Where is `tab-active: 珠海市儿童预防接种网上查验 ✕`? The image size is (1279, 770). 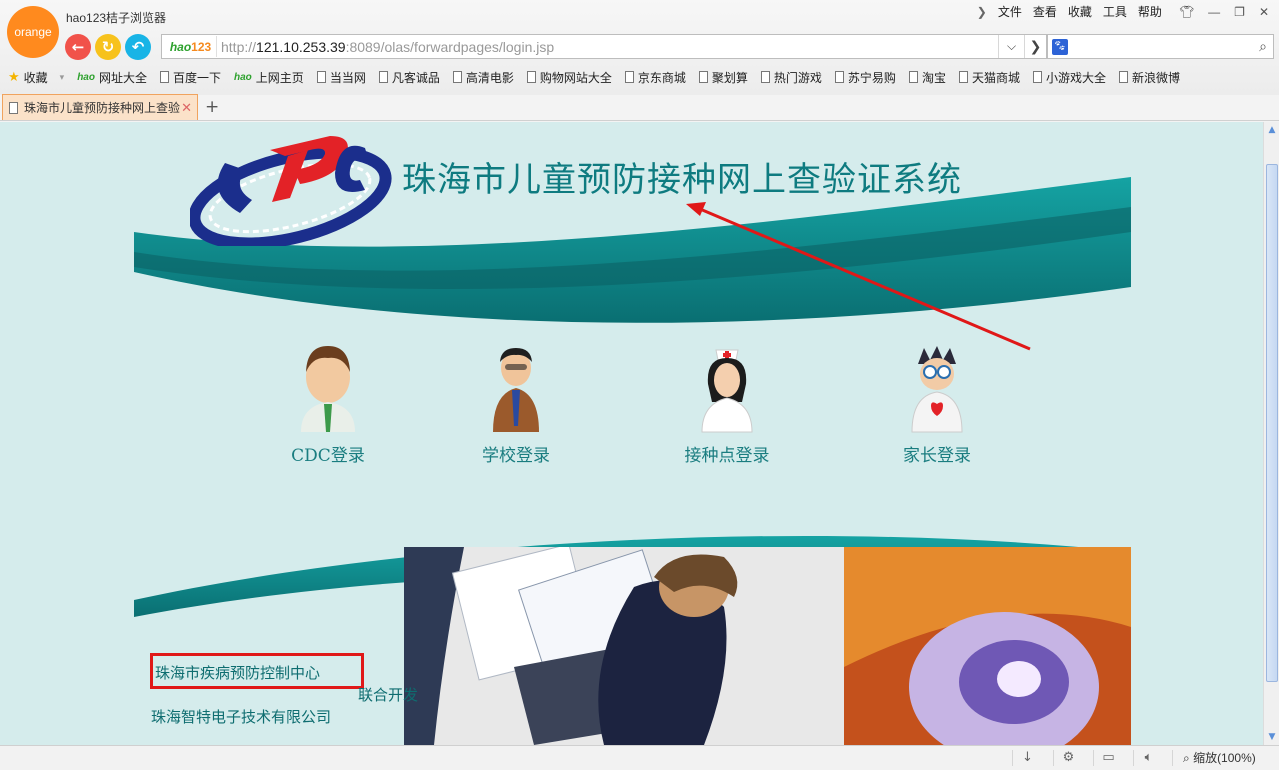 tab-active: 珠海市儿童预防接种网上查验 ✕ is located at coordinates (100, 107).